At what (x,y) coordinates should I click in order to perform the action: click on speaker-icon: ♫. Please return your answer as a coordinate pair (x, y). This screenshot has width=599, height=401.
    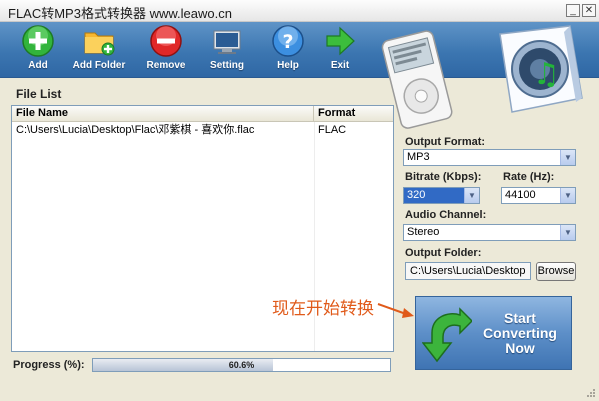
    Looking at the image, I should click on (541, 69).